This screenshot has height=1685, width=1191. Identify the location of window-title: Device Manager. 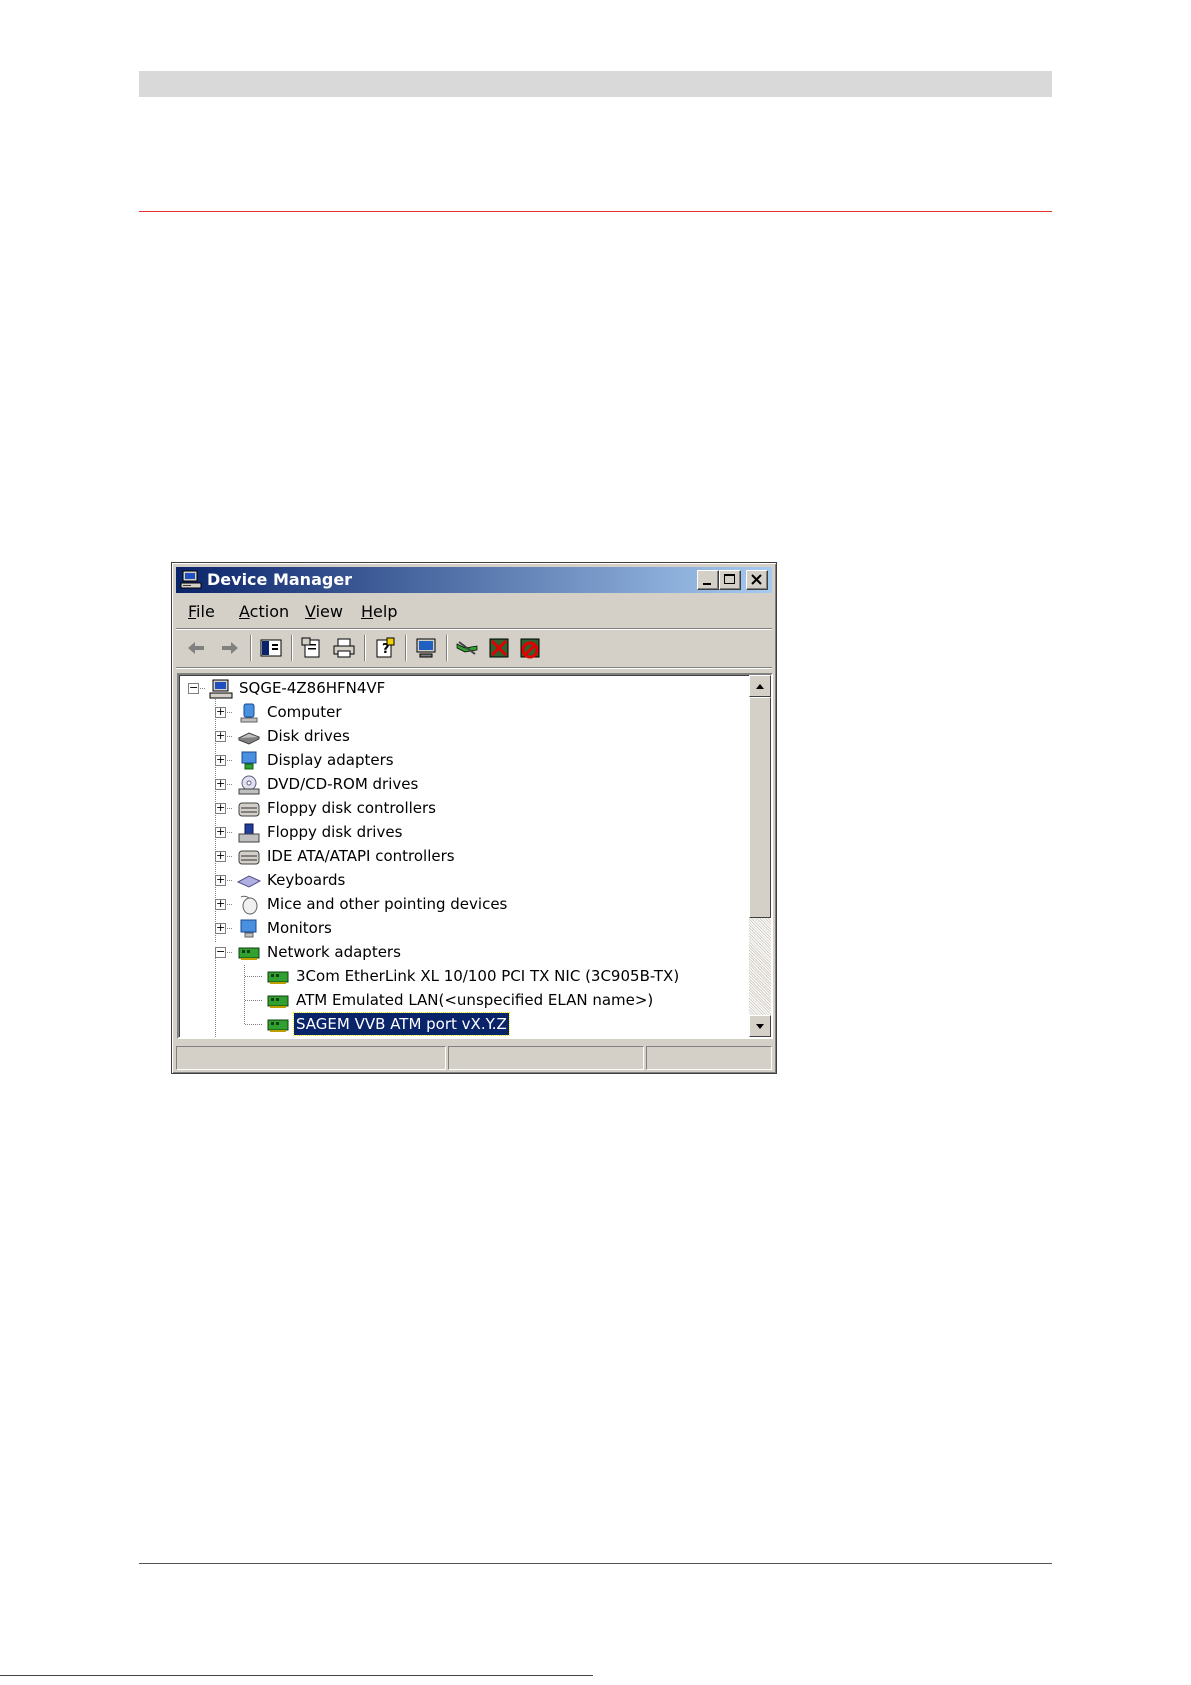
(280, 579).